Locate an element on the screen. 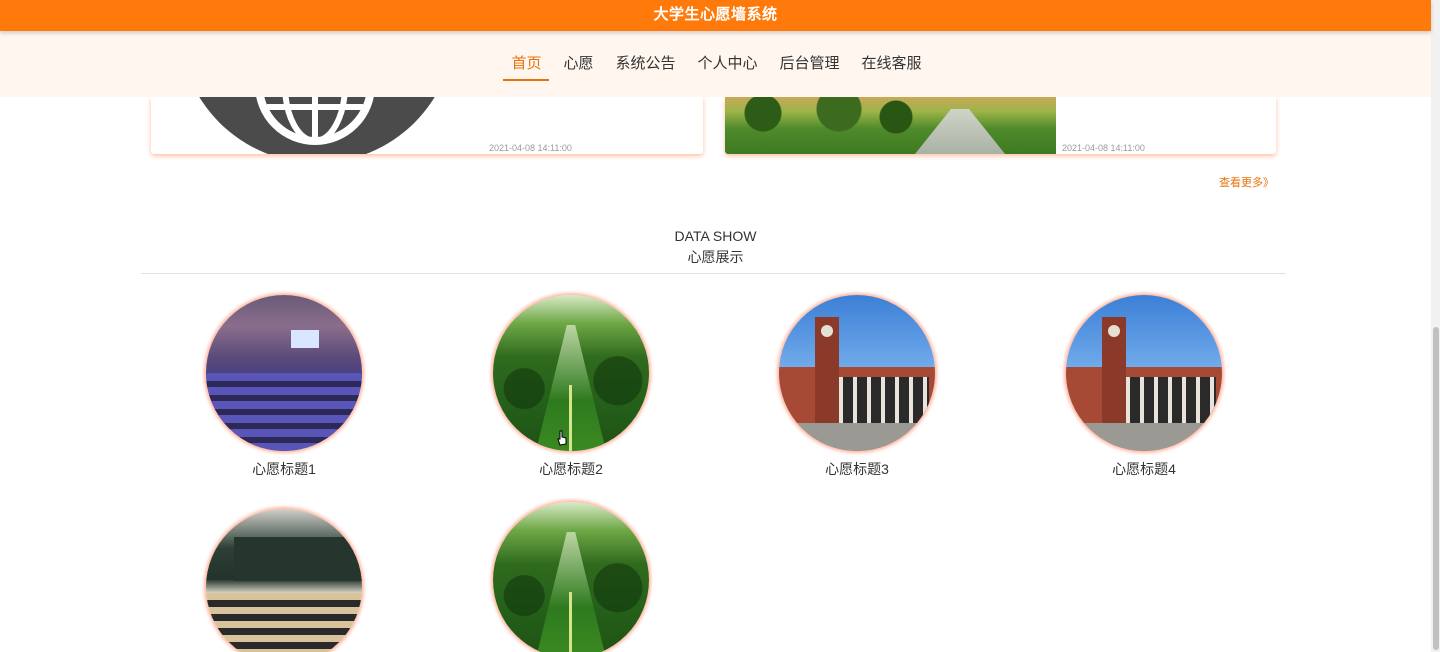 This screenshot has width=1440, height=652. nav-item-admin: 后台管理 is located at coordinates (810, 64).